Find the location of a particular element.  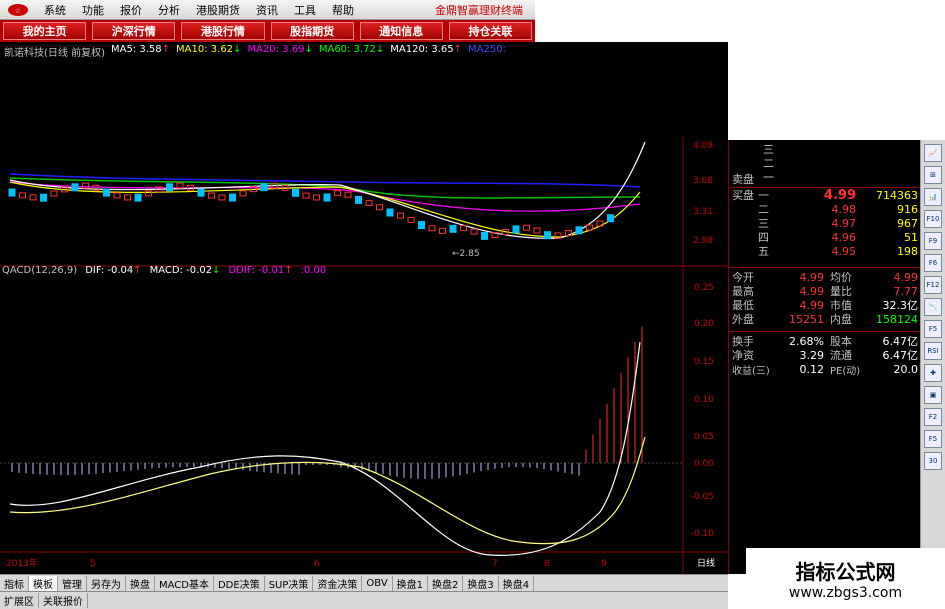

ma60-label: MA60: 3.72↓ is located at coordinates (351, 49).